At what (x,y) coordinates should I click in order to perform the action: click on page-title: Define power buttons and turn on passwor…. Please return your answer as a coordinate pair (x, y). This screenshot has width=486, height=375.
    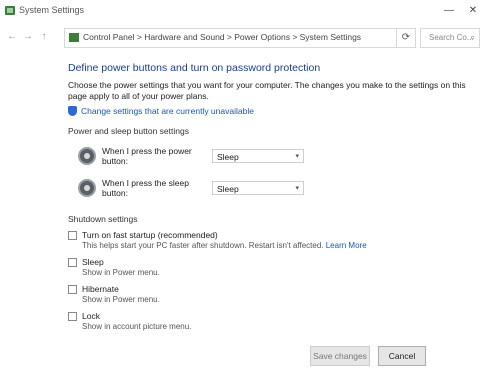
    Looking at the image, I should click on (194, 68).